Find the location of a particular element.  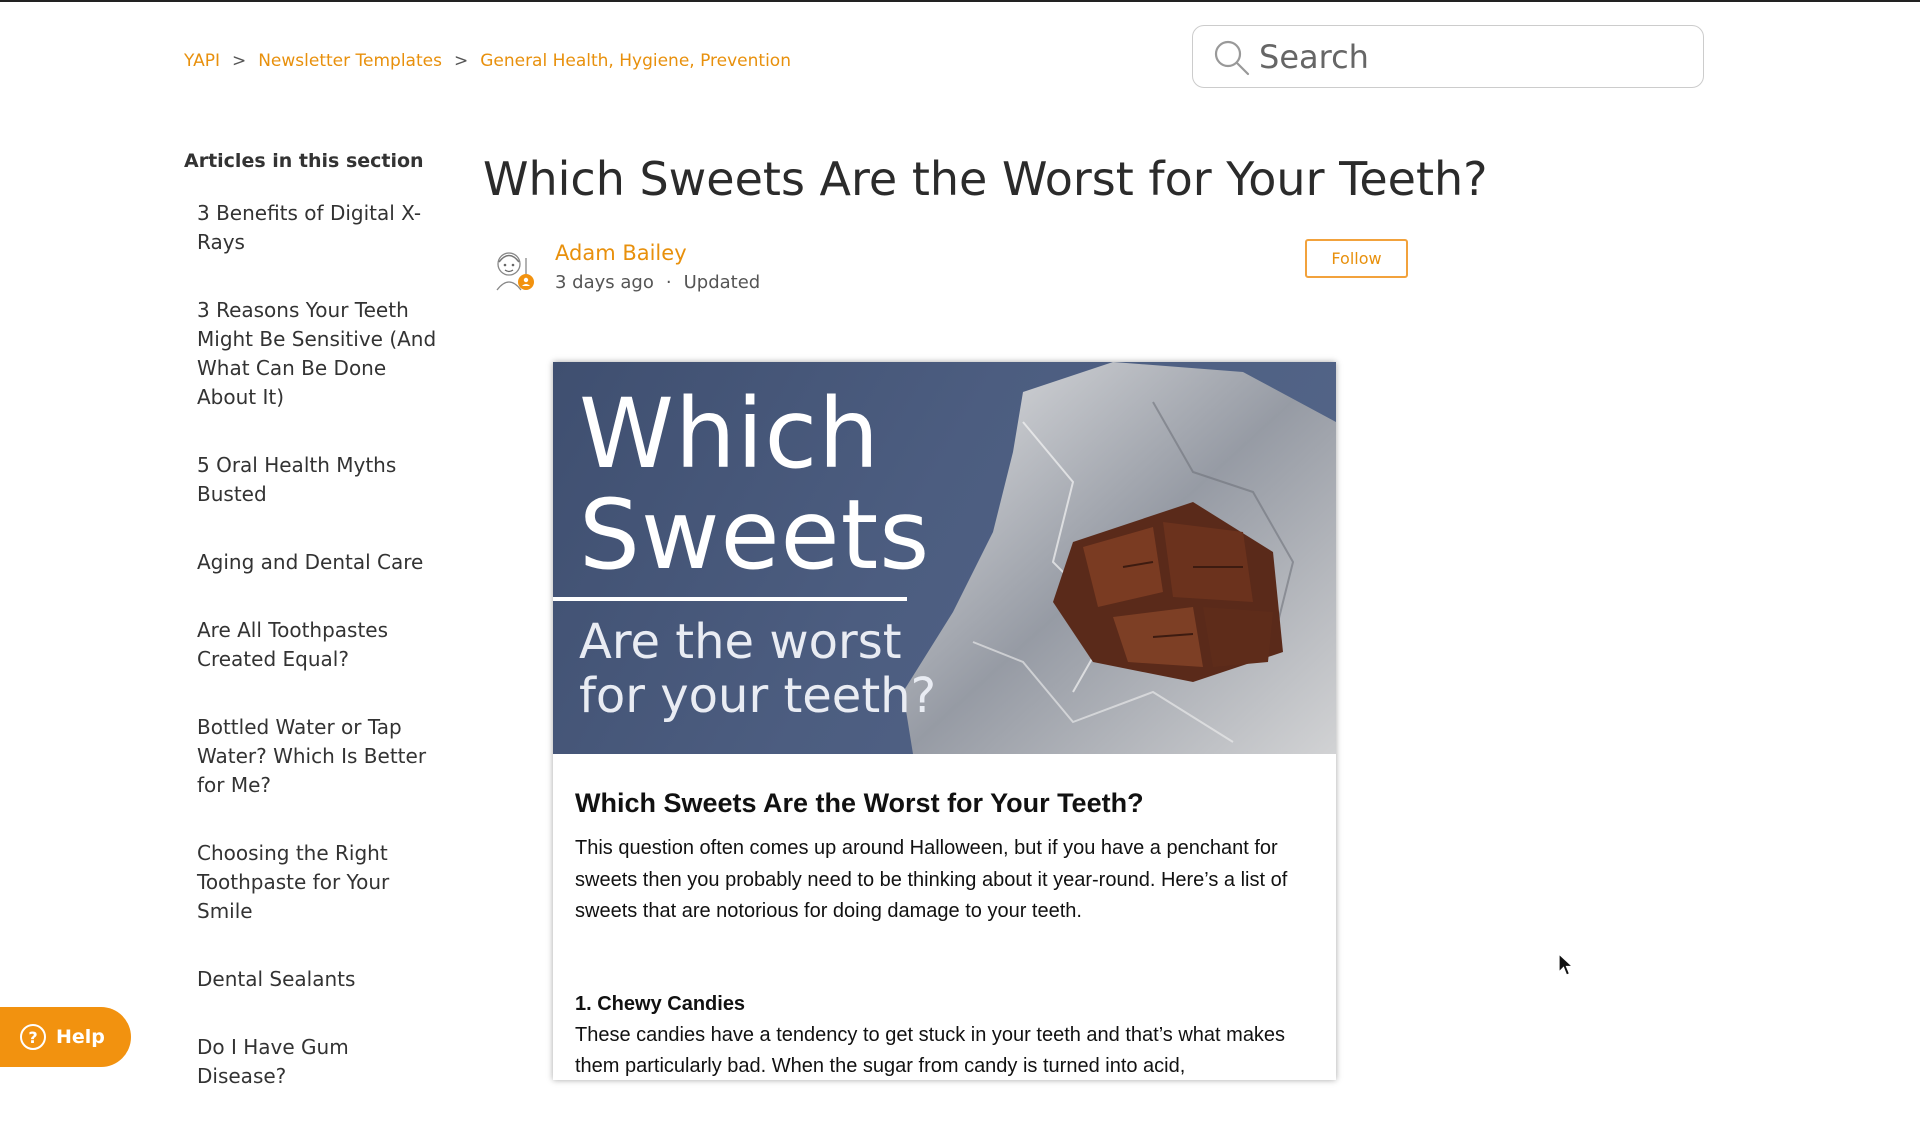

author-avatar is located at coordinates (512, 269).